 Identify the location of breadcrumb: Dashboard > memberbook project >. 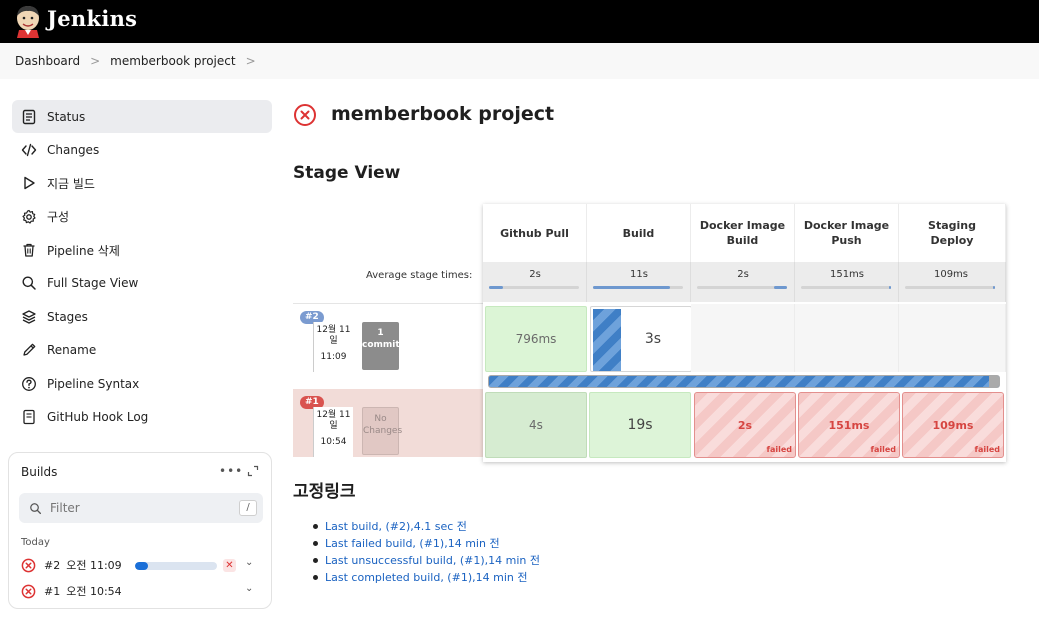
(519, 61).